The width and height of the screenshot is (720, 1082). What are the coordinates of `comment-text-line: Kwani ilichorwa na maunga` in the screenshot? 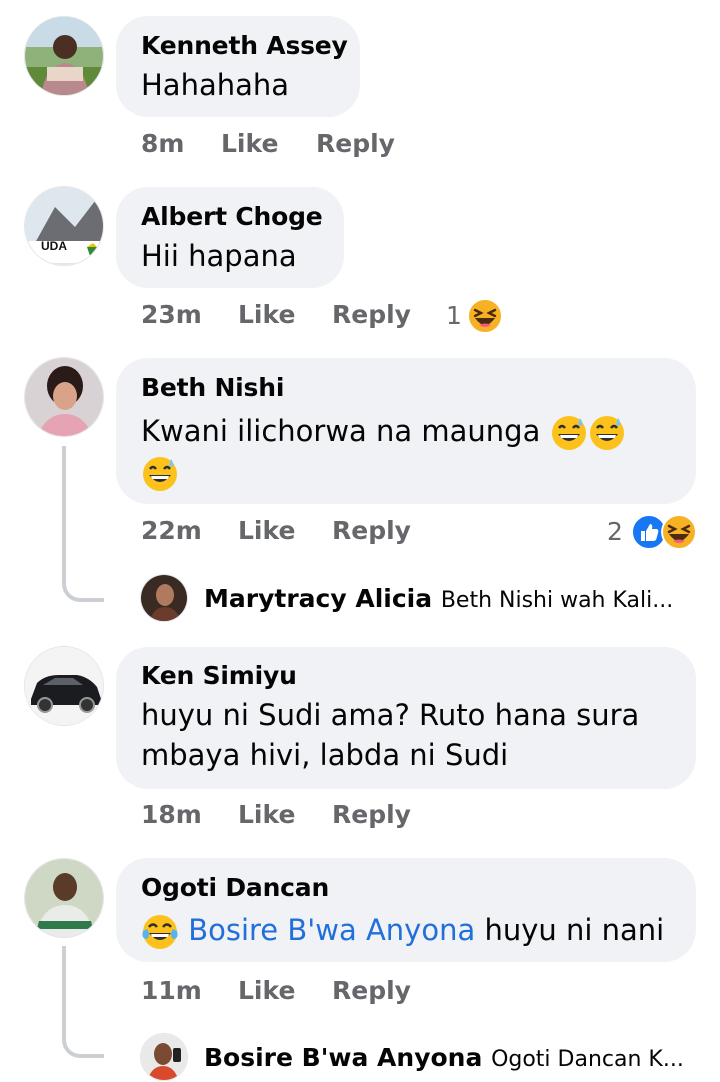 It's located at (341, 431).